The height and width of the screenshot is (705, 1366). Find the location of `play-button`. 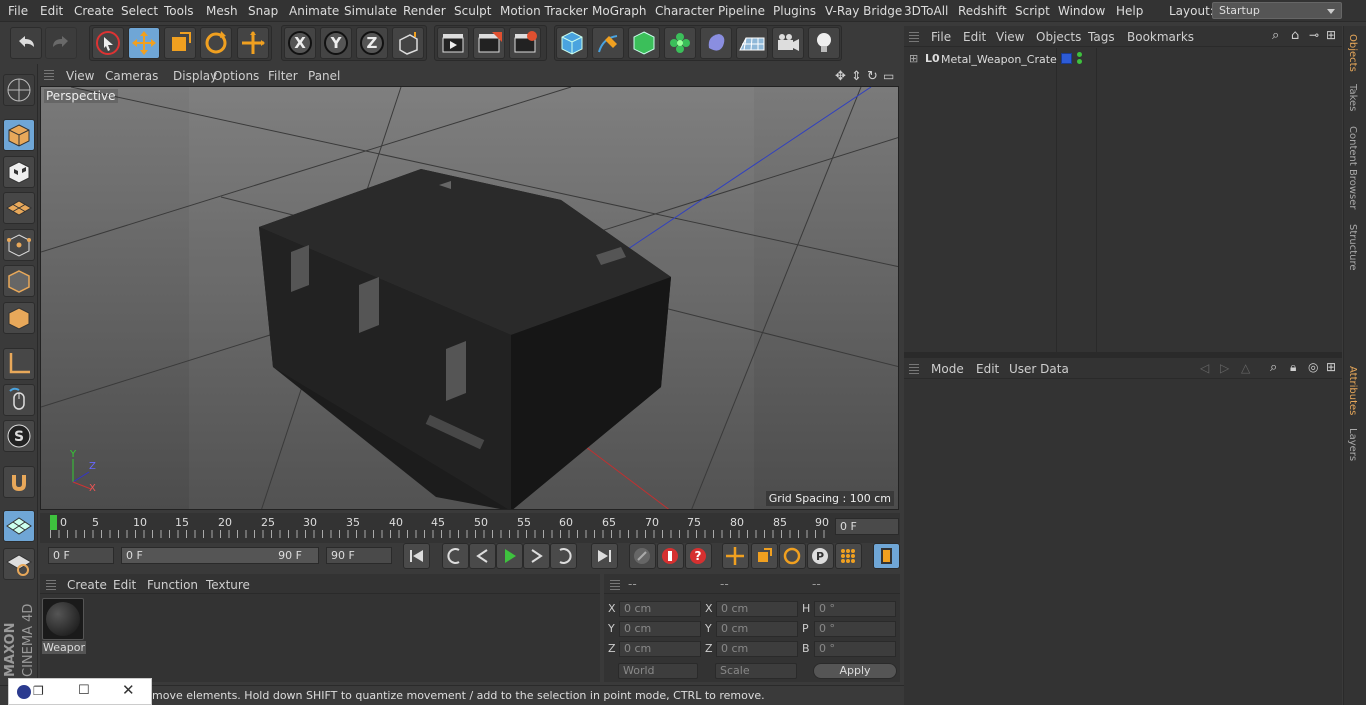

play-button is located at coordinates (509, 556).